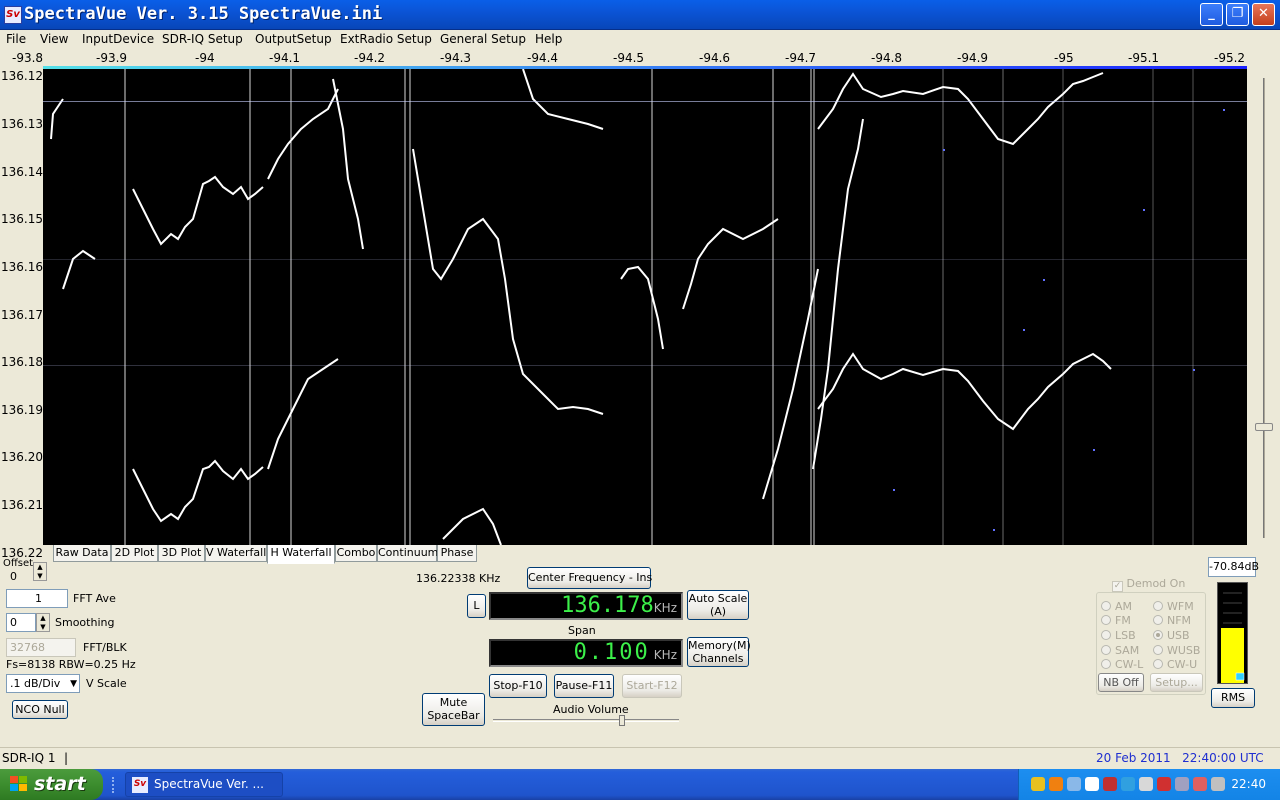 This screenshot has height=800, width=1280. Describe the element at coordinates (1182, 664) in the screenshot. I see `radio-label: CW-U` at that location.